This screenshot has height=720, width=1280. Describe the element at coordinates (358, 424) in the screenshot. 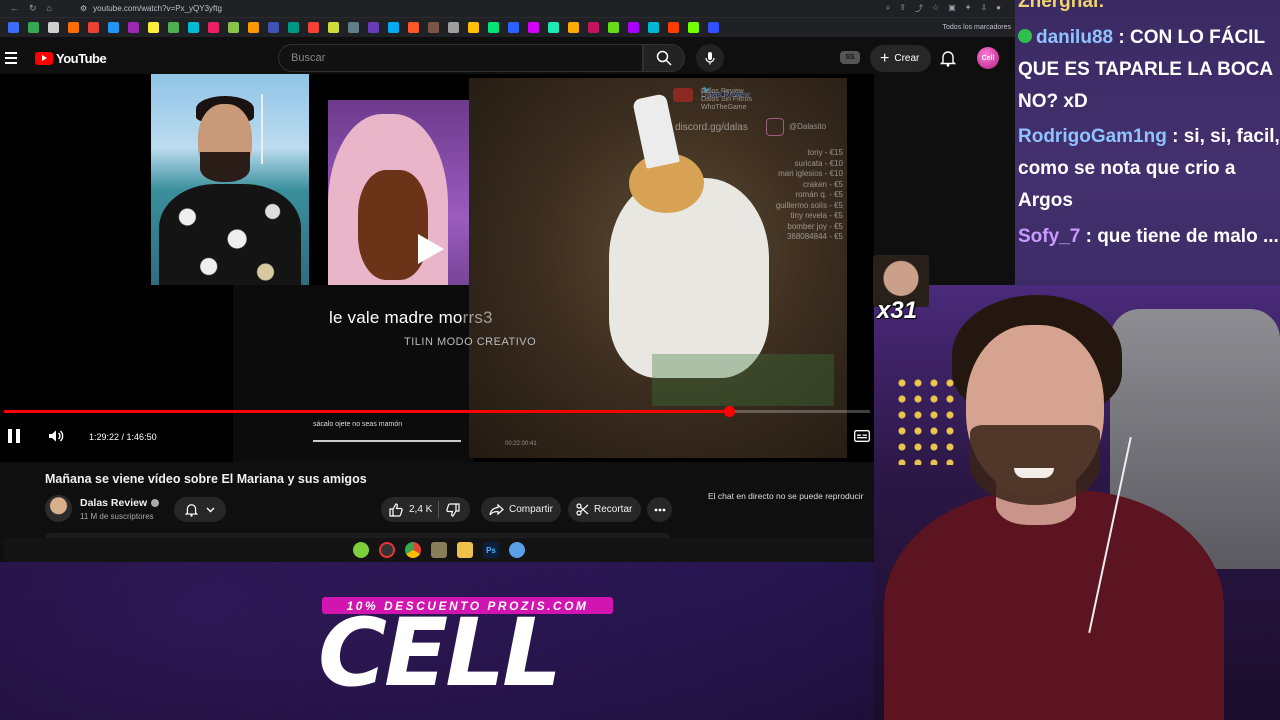

I see `inner-video-subtitle: sácalo ojete no seas mamón` at that location.